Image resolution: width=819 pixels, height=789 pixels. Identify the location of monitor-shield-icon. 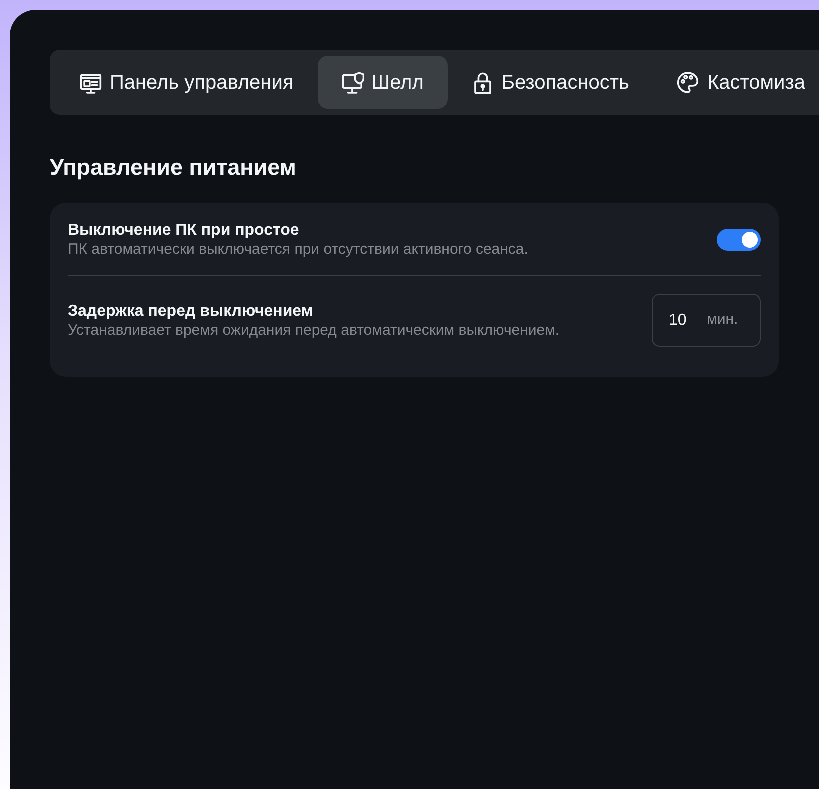
(353, 83).